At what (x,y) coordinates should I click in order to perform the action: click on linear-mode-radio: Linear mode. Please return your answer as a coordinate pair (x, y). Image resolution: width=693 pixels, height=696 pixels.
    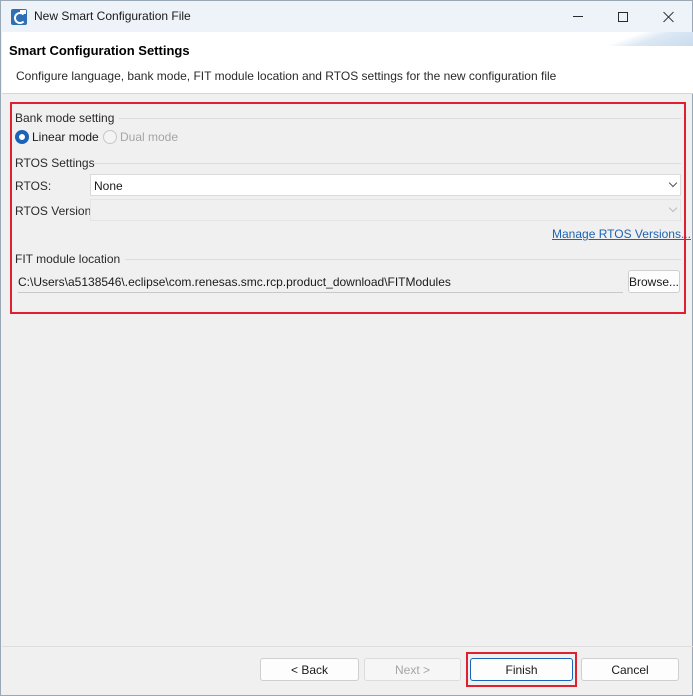
    Looking at the image, I should click on (57, 137).